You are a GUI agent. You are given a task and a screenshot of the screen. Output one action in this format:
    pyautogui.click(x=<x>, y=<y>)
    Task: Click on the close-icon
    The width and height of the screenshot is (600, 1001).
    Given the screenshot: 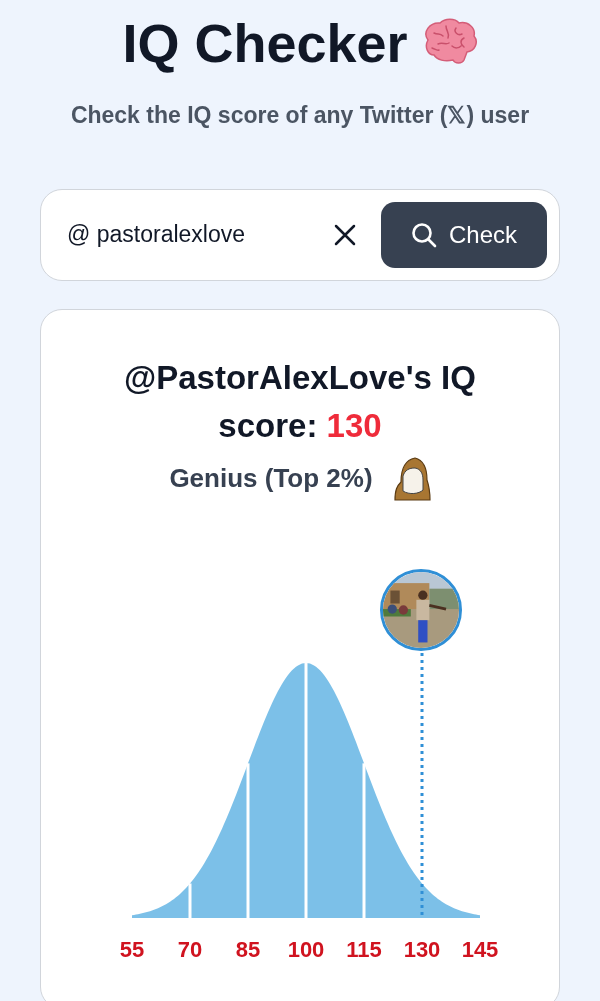 What is the action you would take?
    pyautogui.click(x=345, y=234)
    